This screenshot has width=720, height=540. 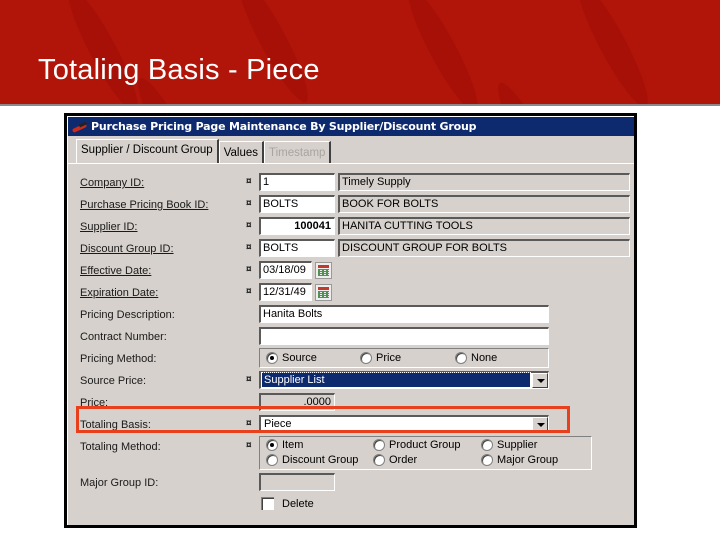 I want to click on totaling-method-discount-group-radio: Discount Group, so click(x=312, y=460).